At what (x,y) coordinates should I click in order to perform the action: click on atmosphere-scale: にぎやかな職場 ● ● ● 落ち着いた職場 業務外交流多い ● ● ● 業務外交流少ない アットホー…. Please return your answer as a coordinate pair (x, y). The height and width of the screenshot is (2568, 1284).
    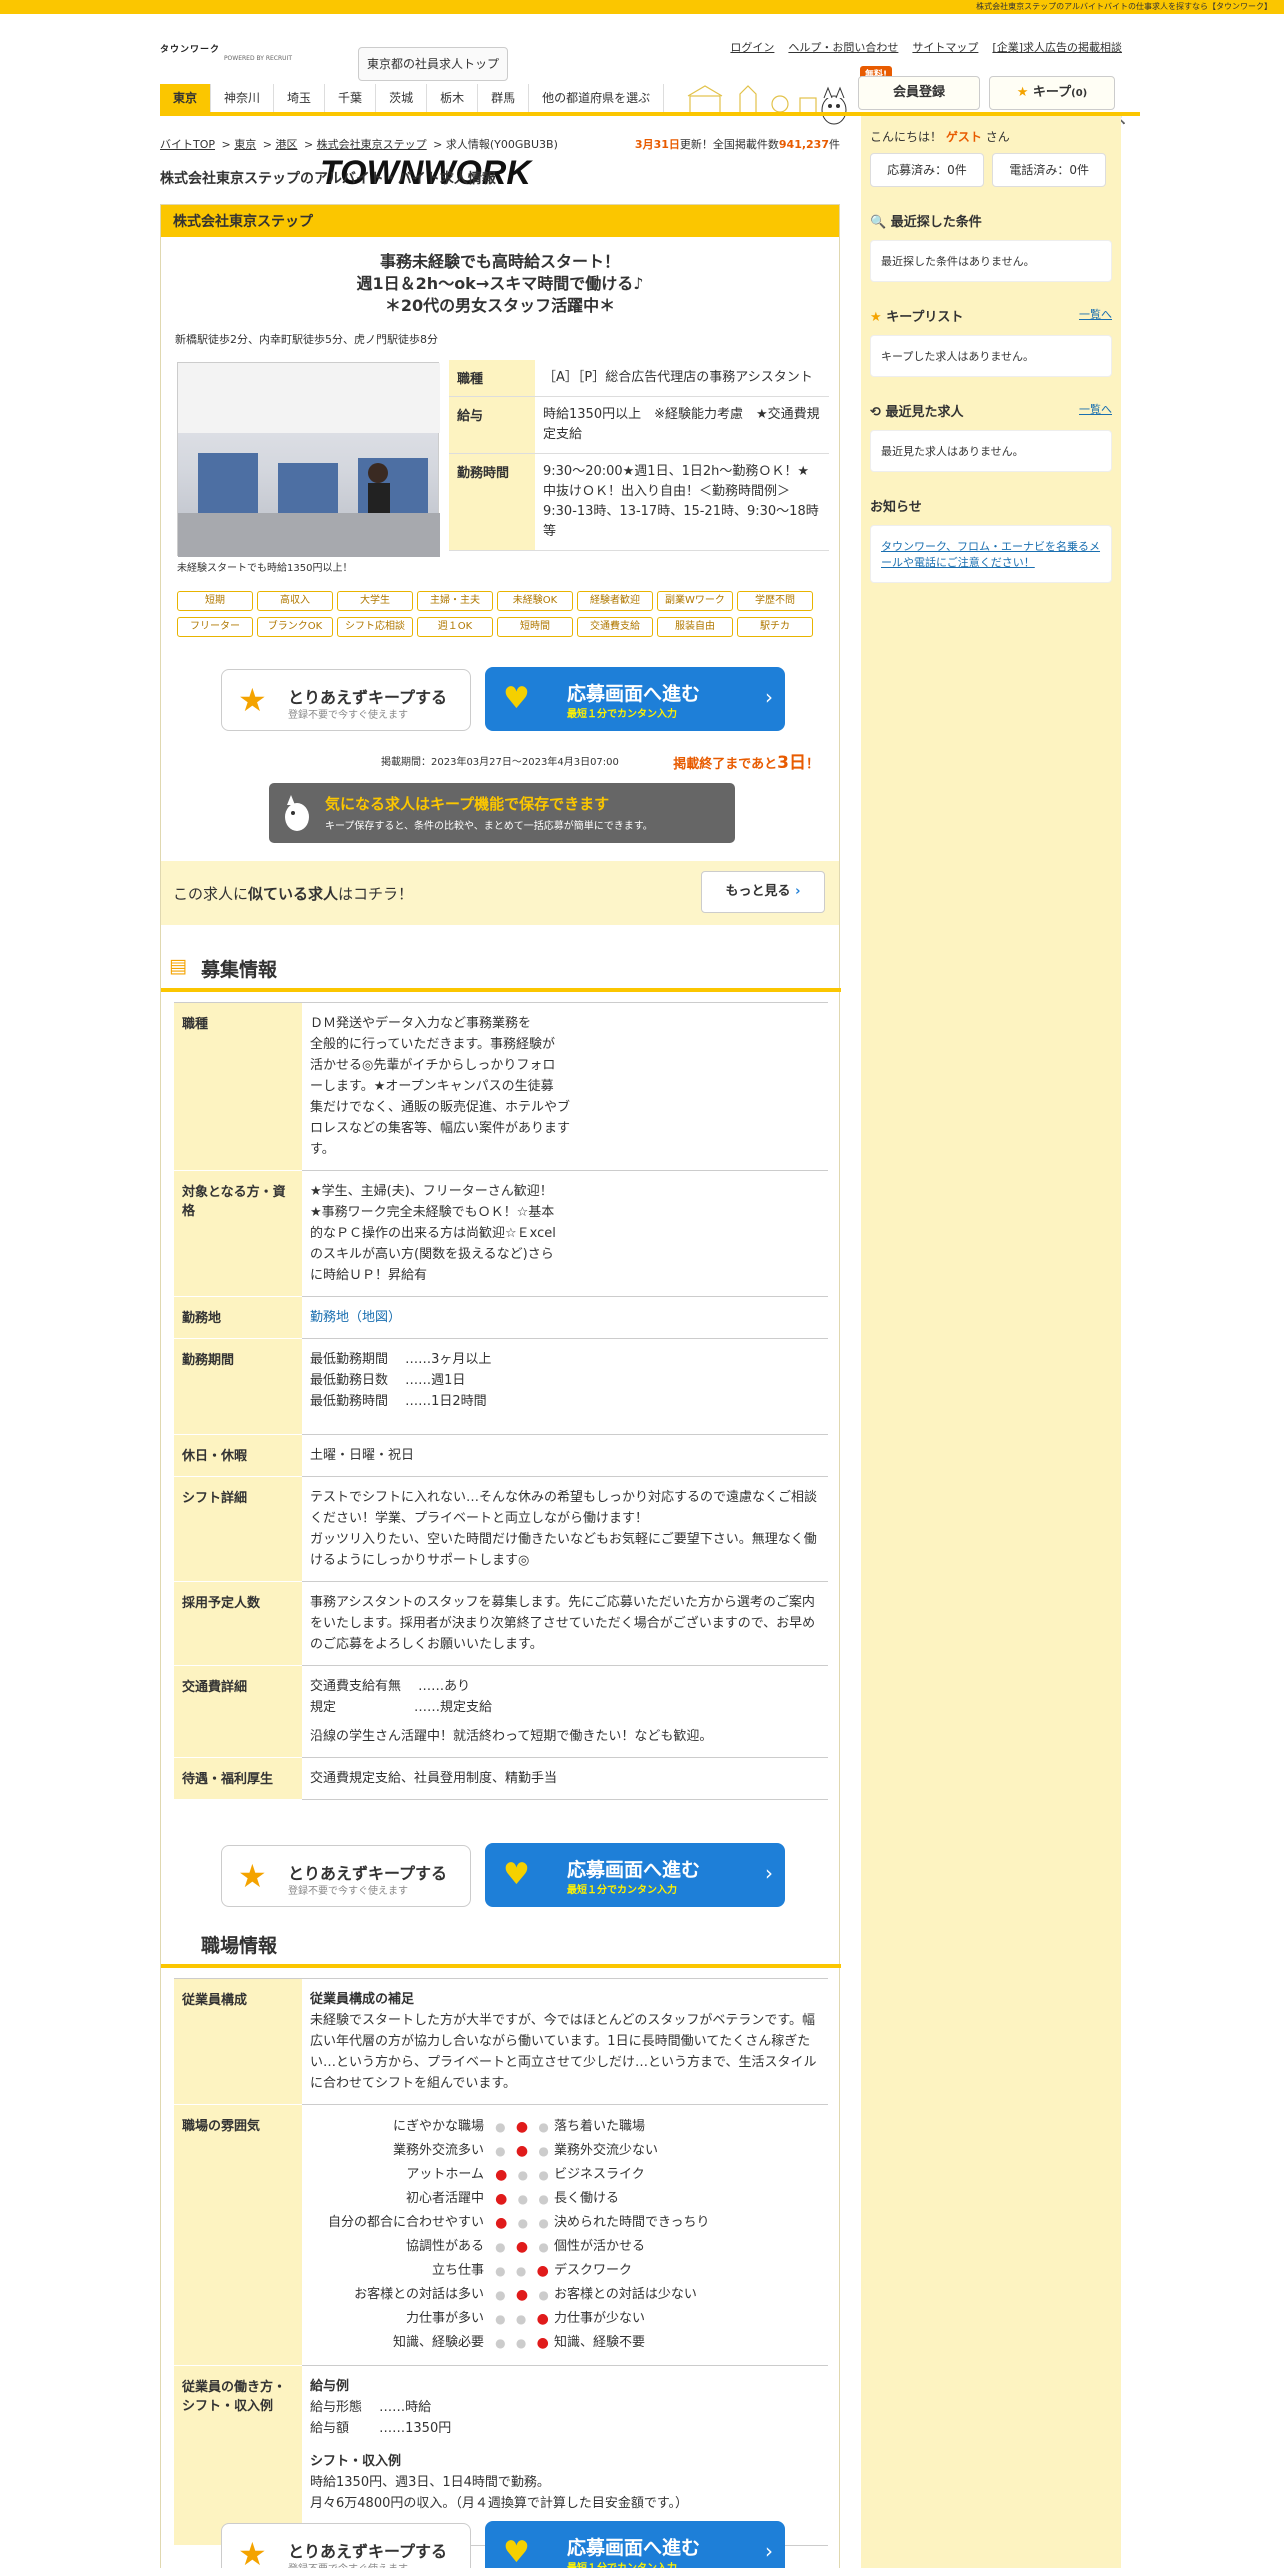
    Looking at the image, I should click on (565, 2235).